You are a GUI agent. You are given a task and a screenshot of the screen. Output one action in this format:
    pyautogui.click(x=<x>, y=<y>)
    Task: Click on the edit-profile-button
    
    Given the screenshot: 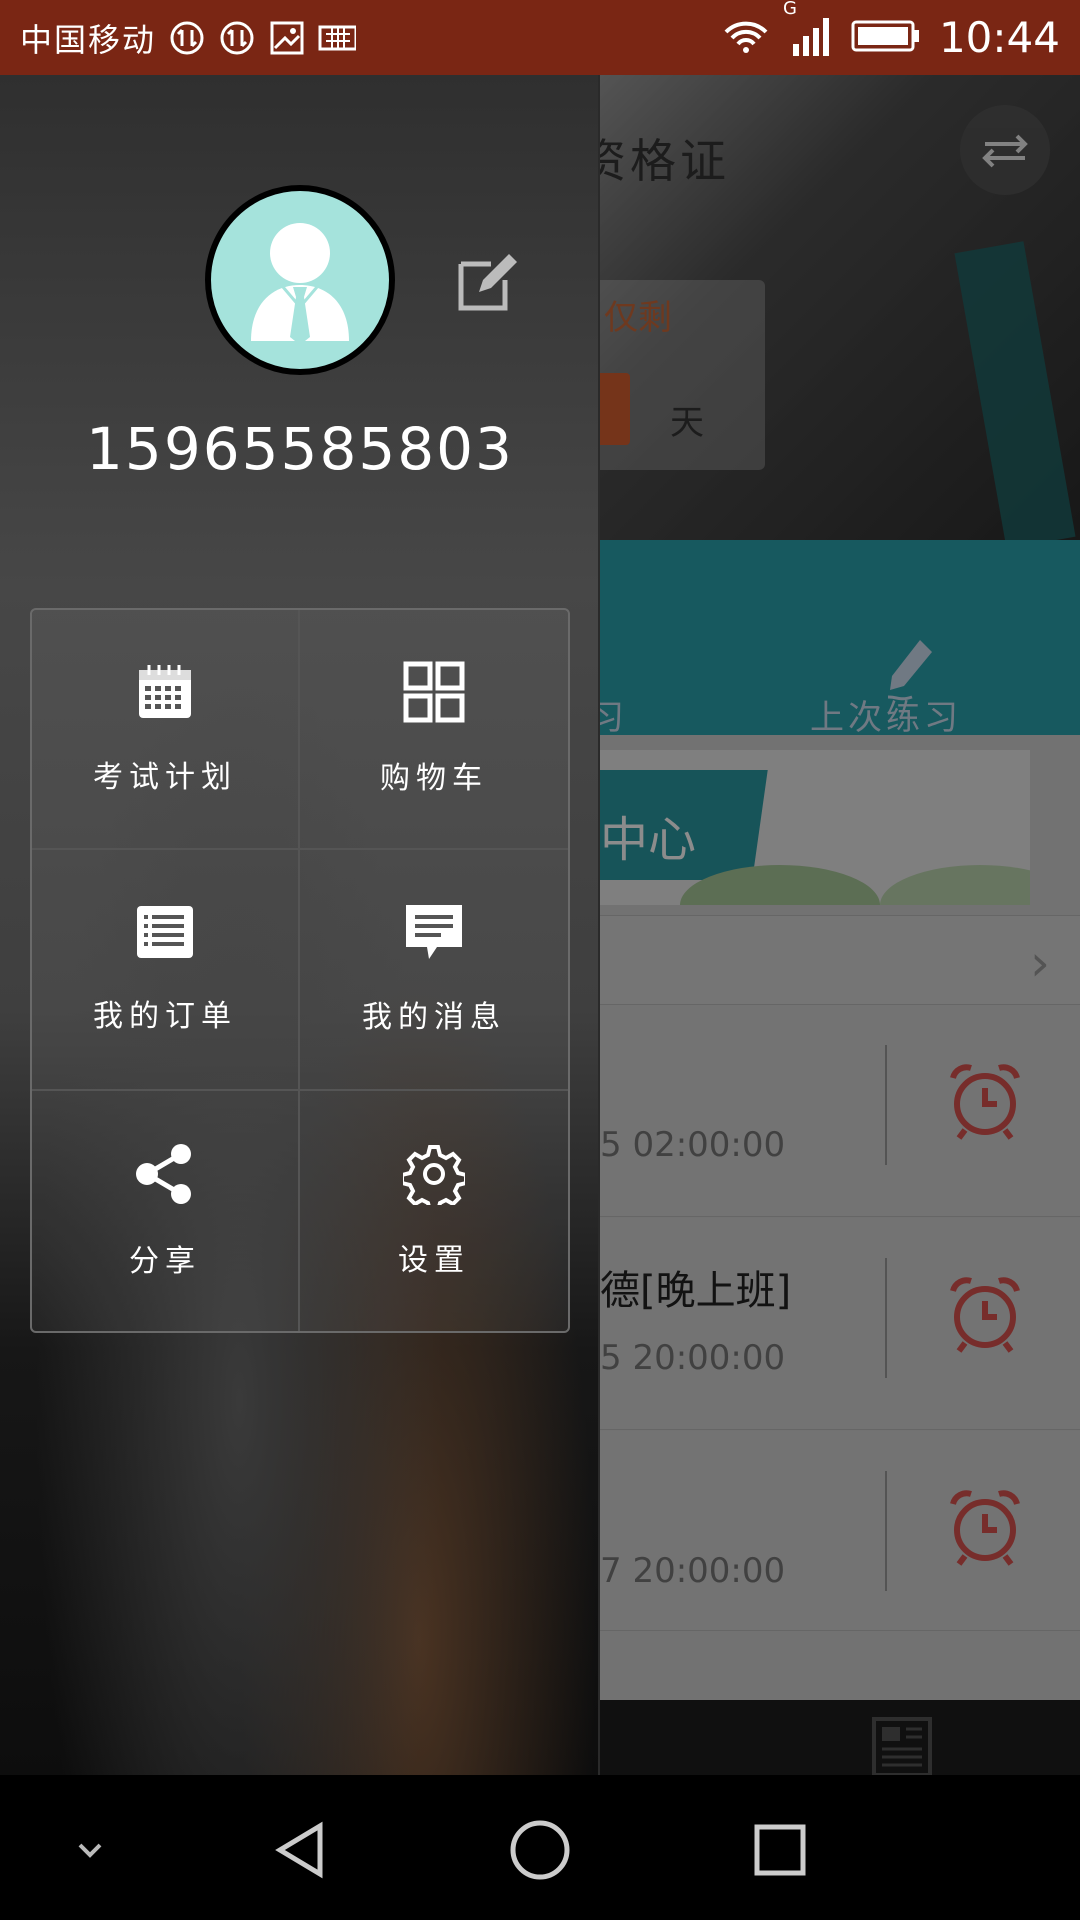 What is the action you would take?
    pyautogui.click(x=487, y=282)
    